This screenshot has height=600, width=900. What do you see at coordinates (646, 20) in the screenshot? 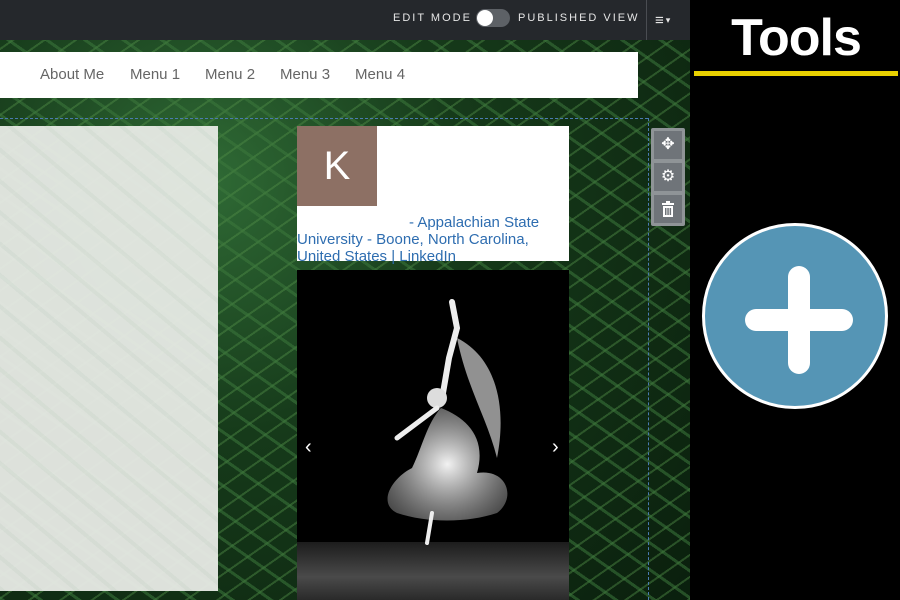
I see `topbar-divider` at bounding box center [646, 20].